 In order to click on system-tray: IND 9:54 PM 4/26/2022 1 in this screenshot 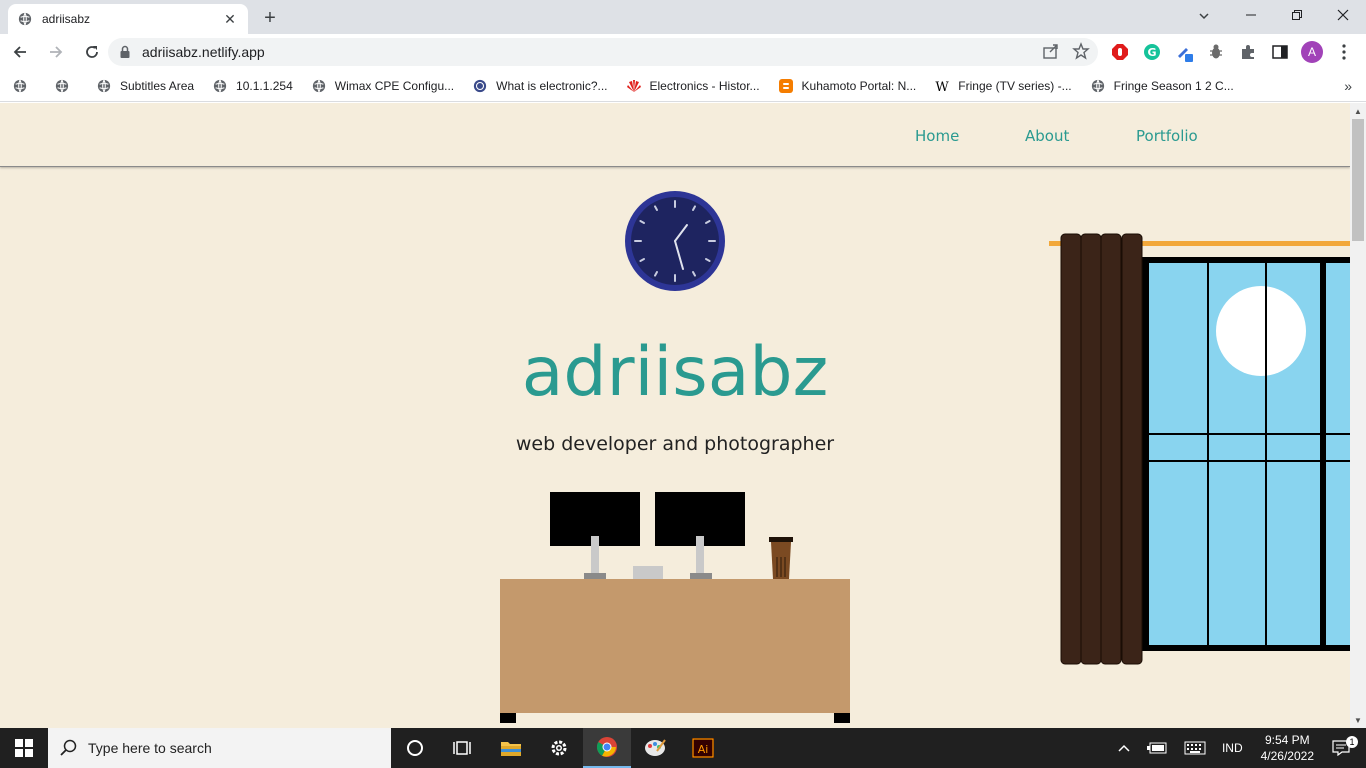, I will do `click(1238, 748)`.